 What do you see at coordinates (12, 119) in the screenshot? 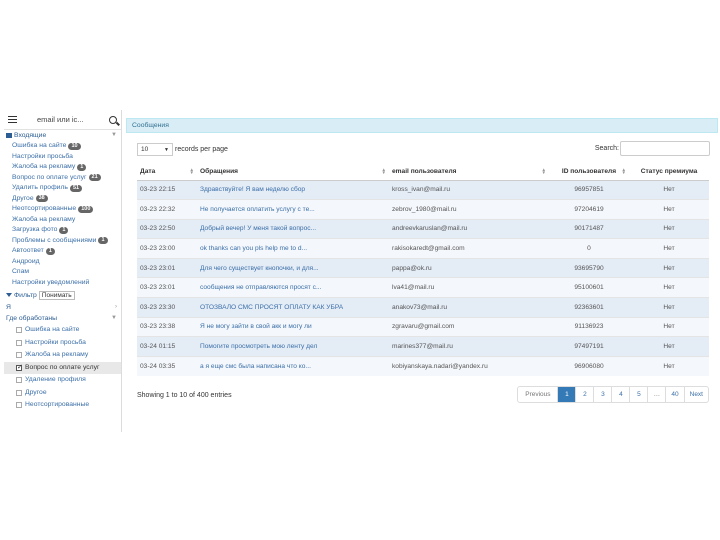
I see `menu-icon` at bounding box center [12, 119].